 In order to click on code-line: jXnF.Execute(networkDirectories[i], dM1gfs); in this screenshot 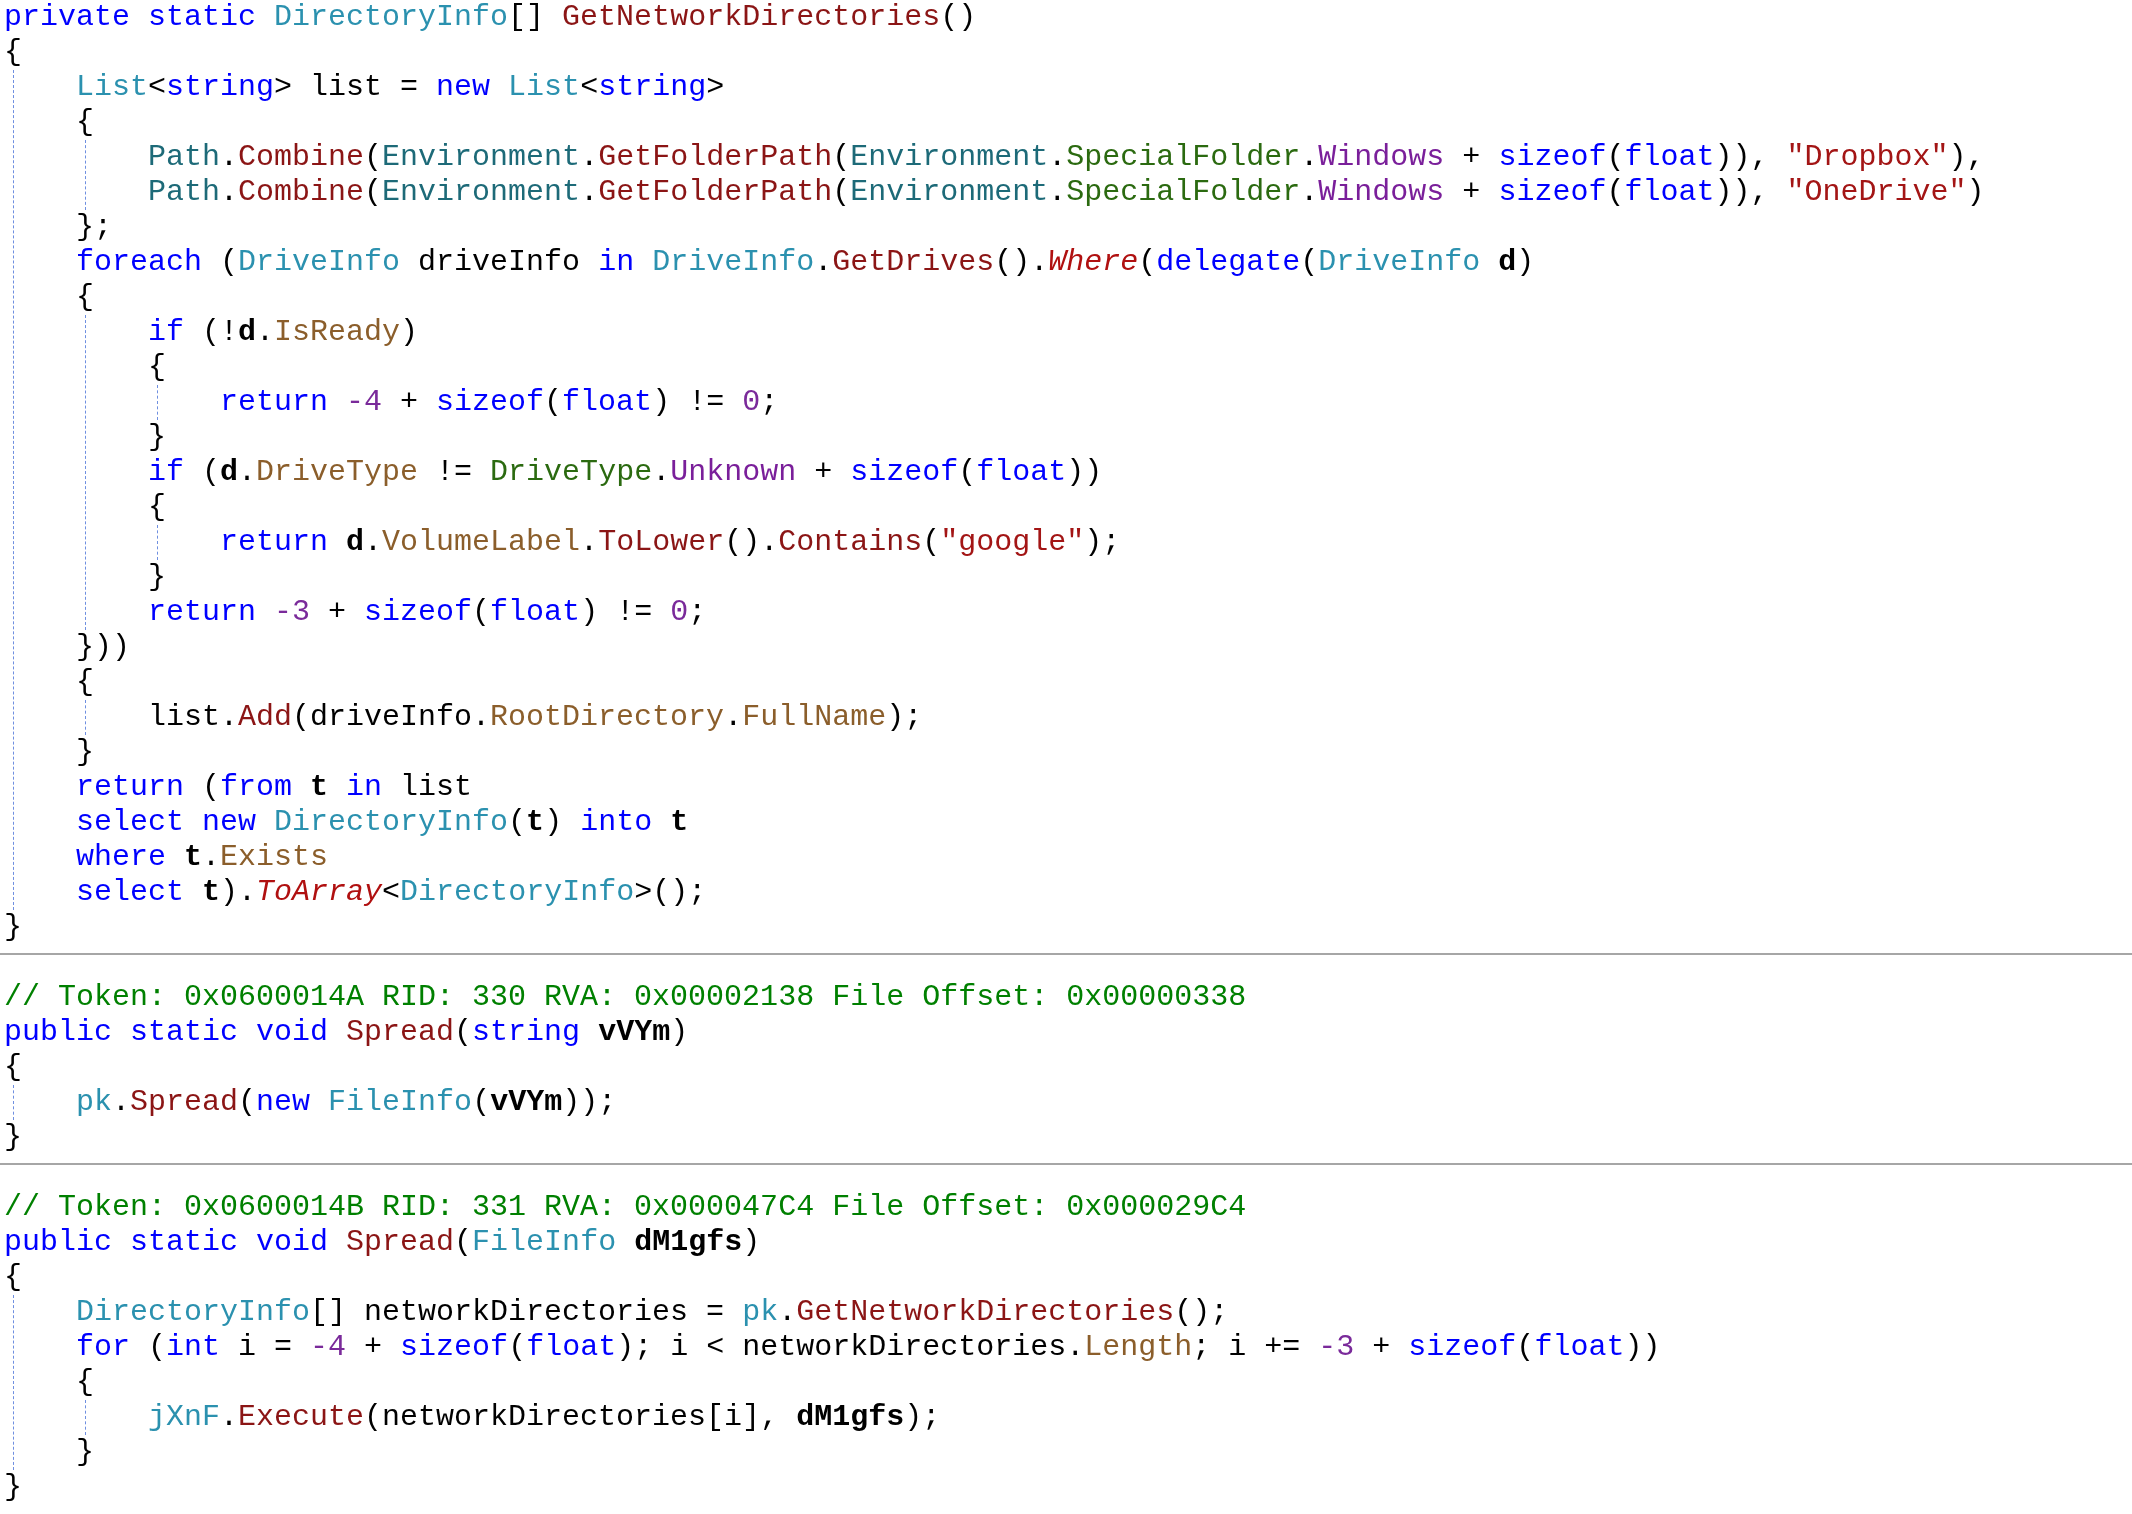, I will do `click(544, 1417)`.